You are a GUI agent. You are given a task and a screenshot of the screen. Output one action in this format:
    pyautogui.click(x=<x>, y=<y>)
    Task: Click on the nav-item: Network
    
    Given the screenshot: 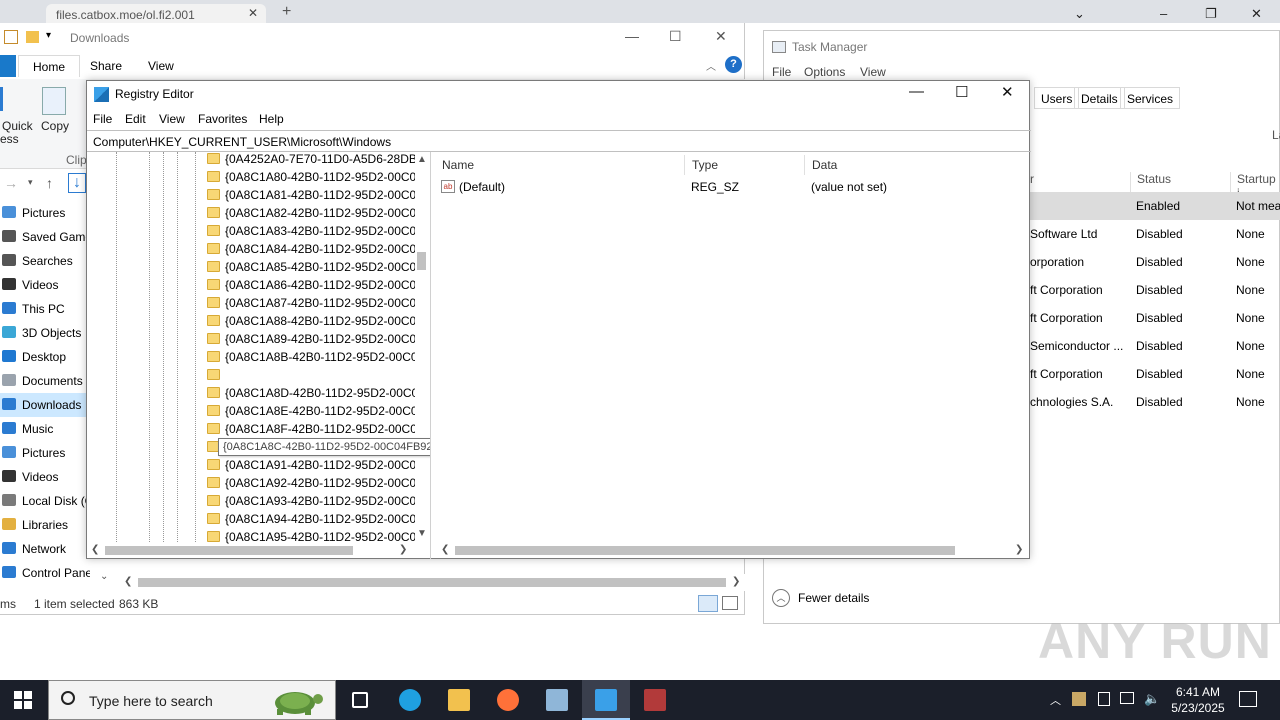 What is the action you would take?
    pyautogui.click(x=45, y=549)
    